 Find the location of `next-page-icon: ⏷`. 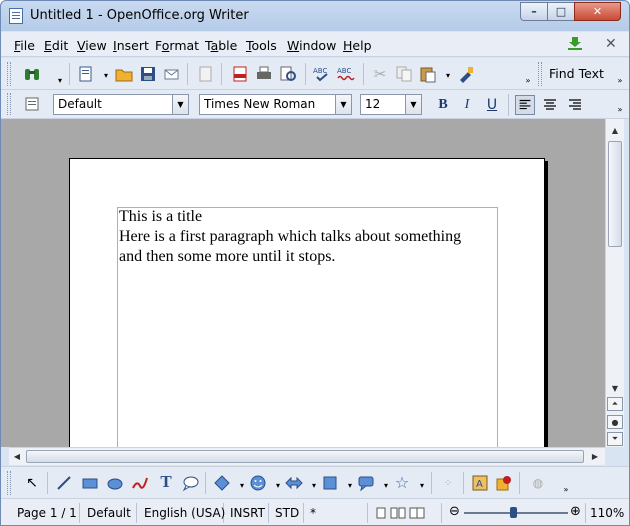

next-page-icon: ⏷ is located at coordinates (615, 439).